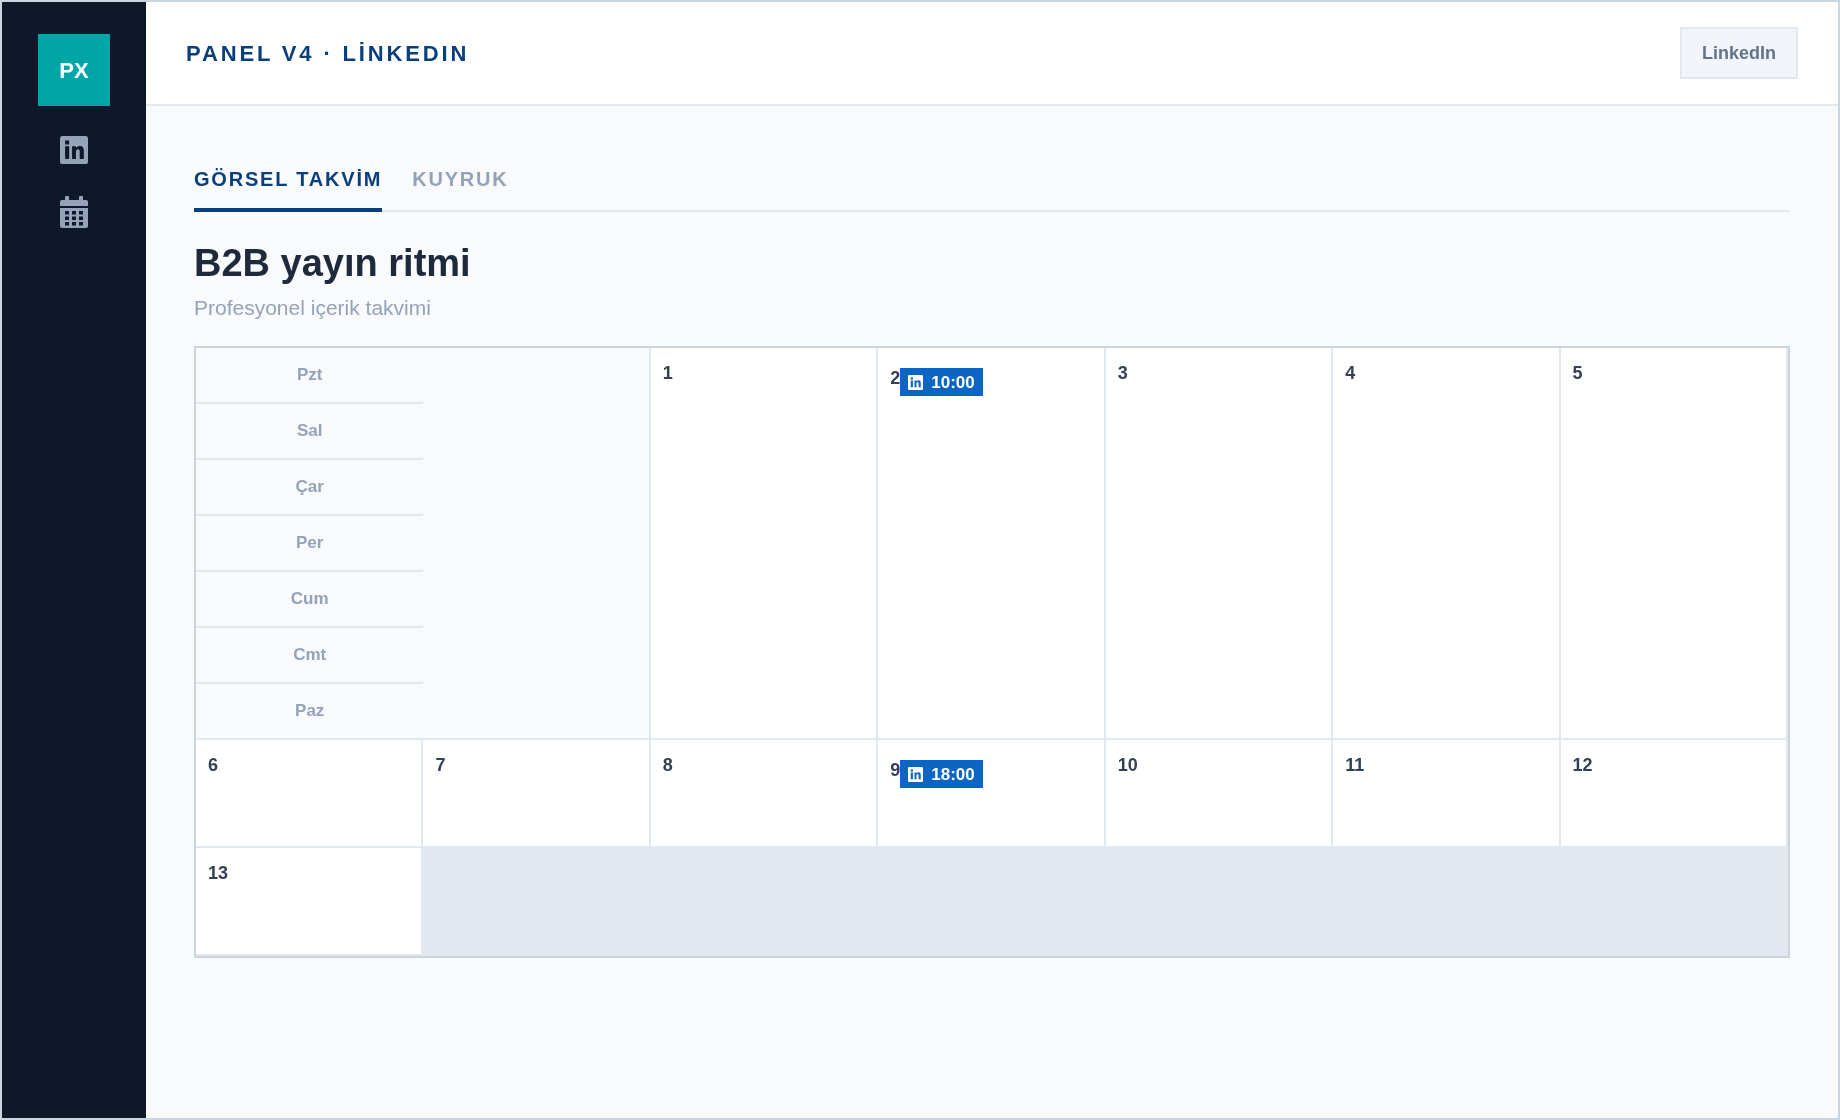 The width and height of the screenshot is (1840, 1120). What do you see at coordinates (1447, 544) in the screenshot?
I see `day-cell: 4` at bounding box center [1447, 544].